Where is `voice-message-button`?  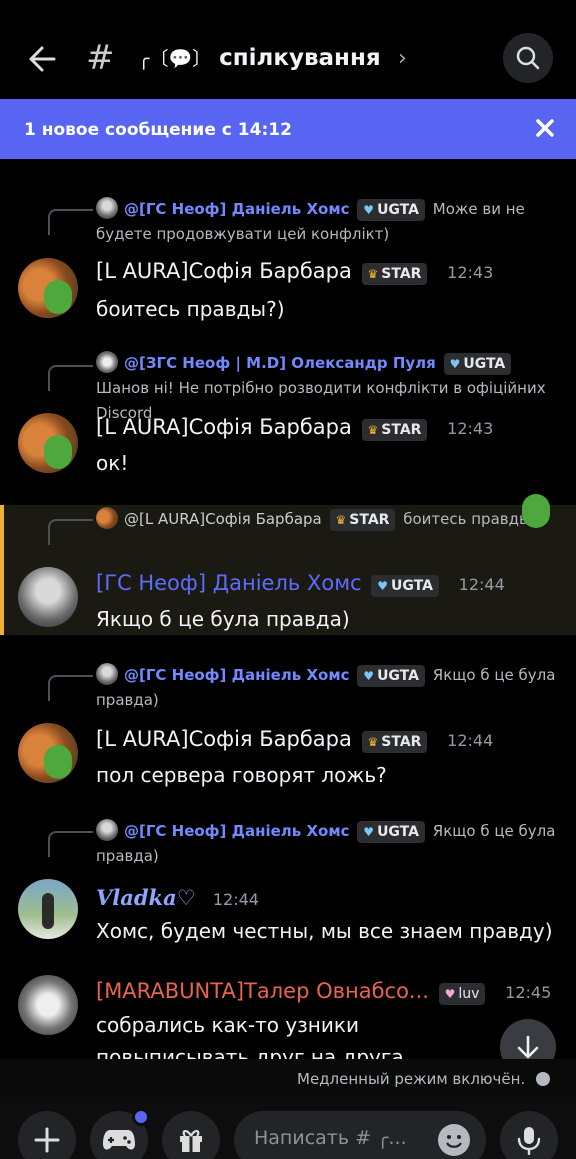 voice-message-button is located at coordinates (529, 1135).